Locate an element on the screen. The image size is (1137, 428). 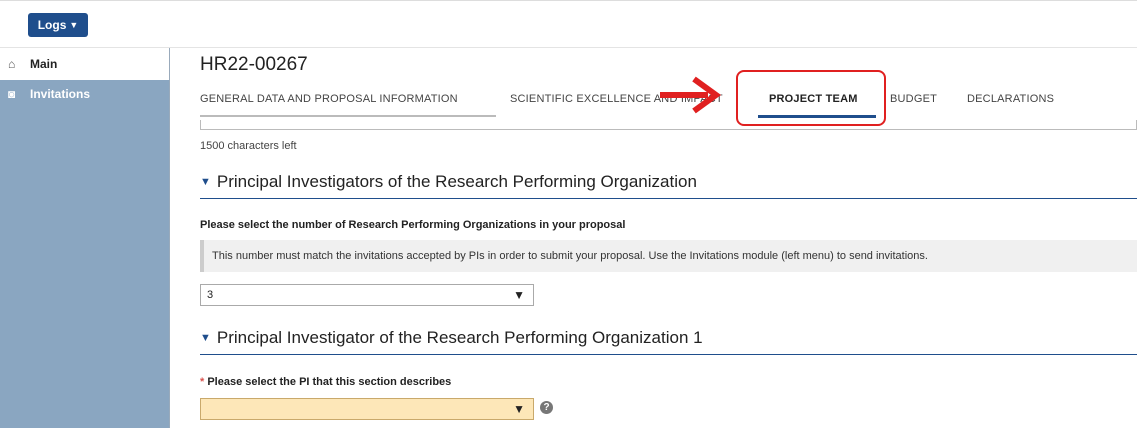
tab-general-data: GENERAL DATA AND PROPOSAL INFORMATION is located at coordinates (329, 99).